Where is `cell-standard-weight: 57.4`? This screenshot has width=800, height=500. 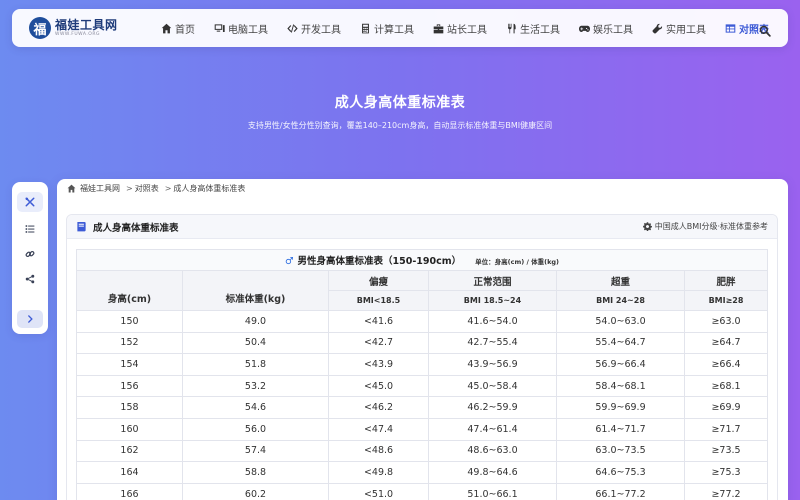 cell-standard-weight: 57.4 is located at coordinates (255, 451).